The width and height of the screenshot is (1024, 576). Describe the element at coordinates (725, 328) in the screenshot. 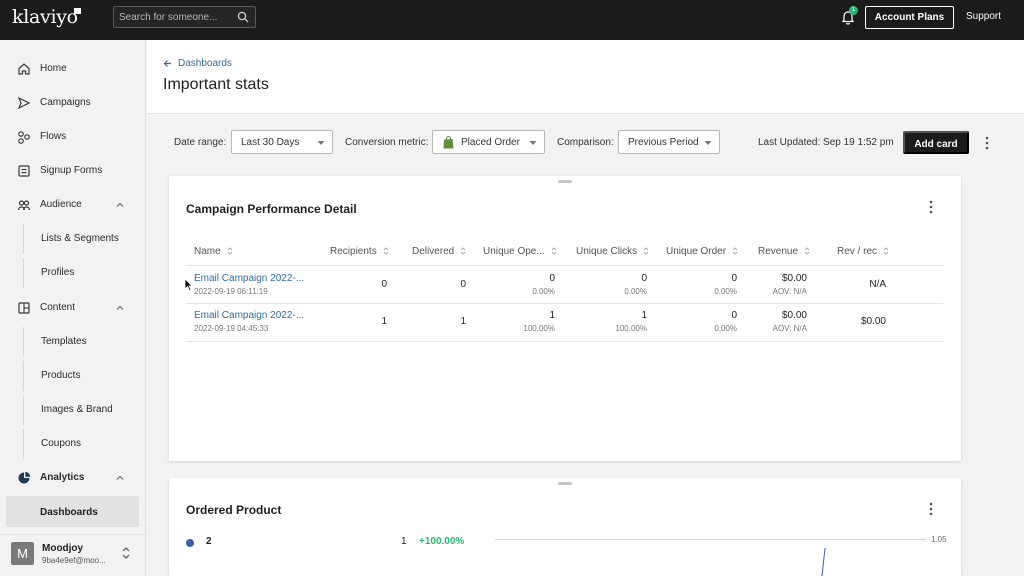

I see `orders-percent: 0.00%` at that location.